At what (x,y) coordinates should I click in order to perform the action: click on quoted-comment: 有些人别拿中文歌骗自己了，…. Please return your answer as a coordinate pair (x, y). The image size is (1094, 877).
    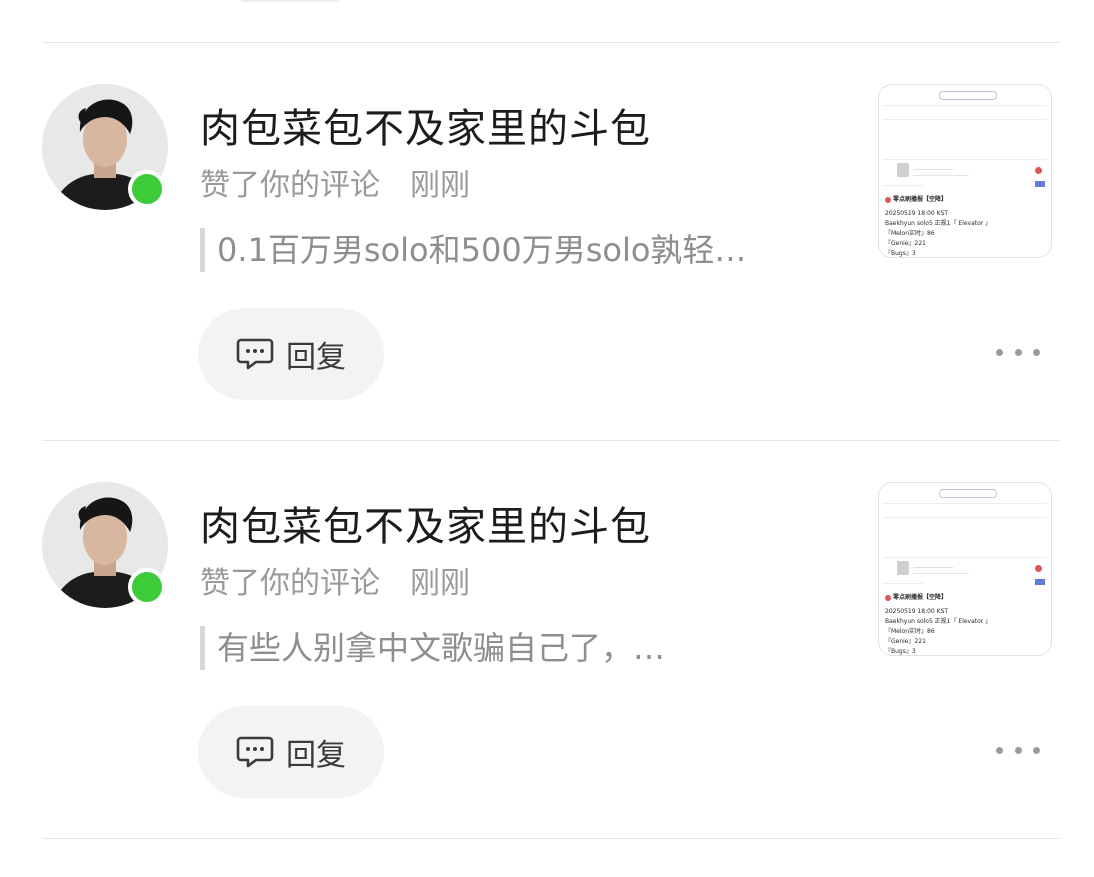
    Looking at the image, I should click on (520, 648).